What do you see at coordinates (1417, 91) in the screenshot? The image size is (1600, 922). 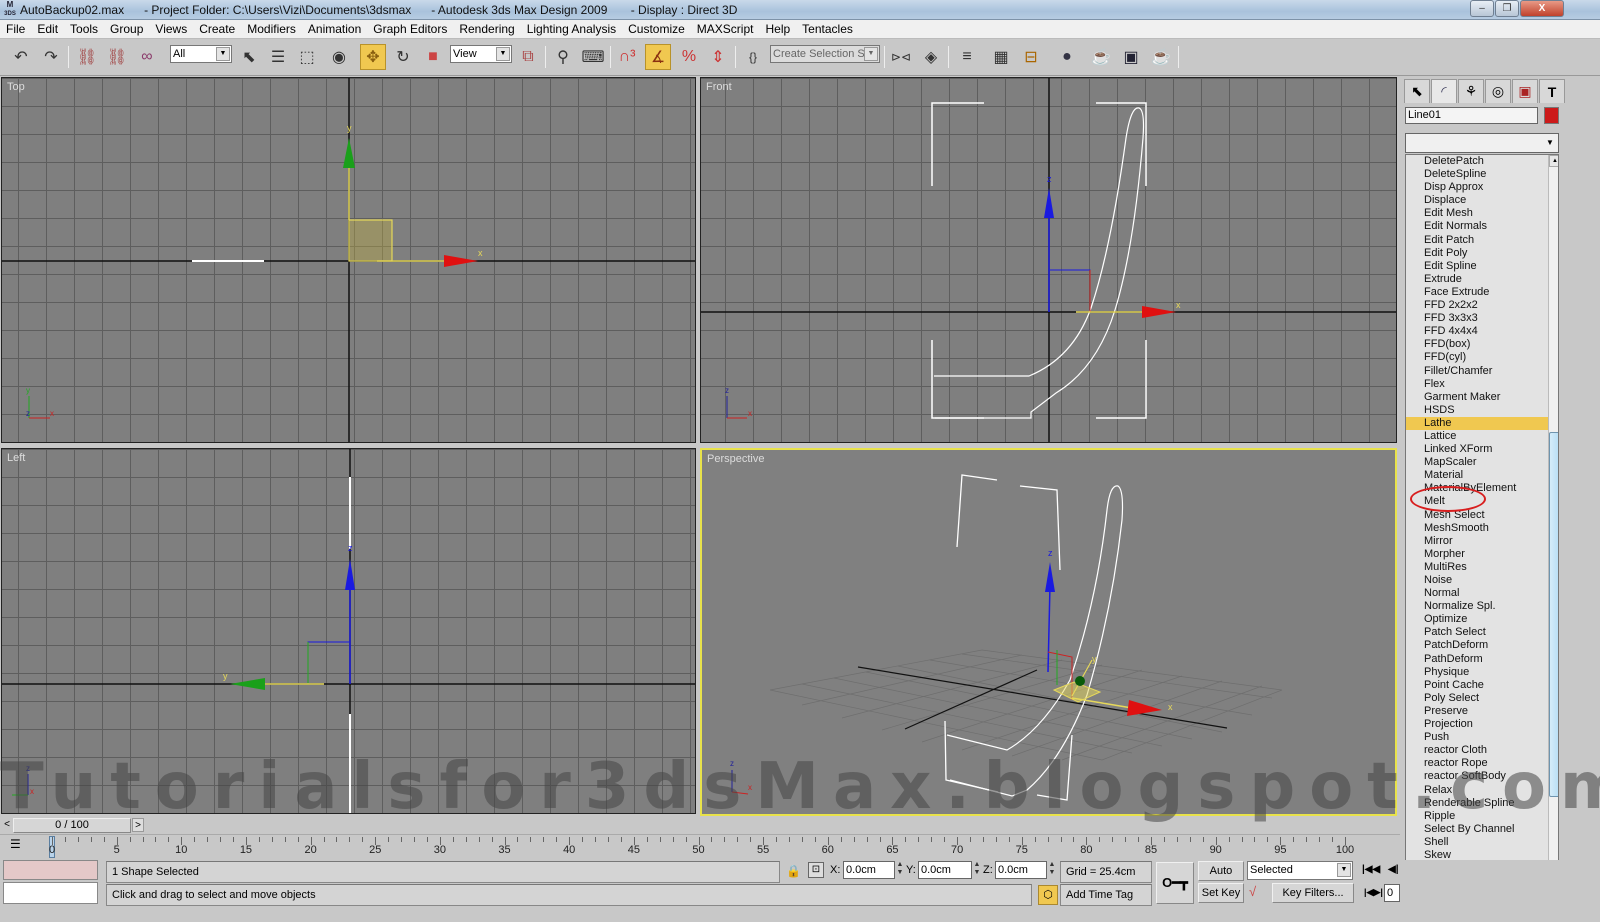 I see `create-tab-icon: ⬉` at bounding box center [1417, 91].